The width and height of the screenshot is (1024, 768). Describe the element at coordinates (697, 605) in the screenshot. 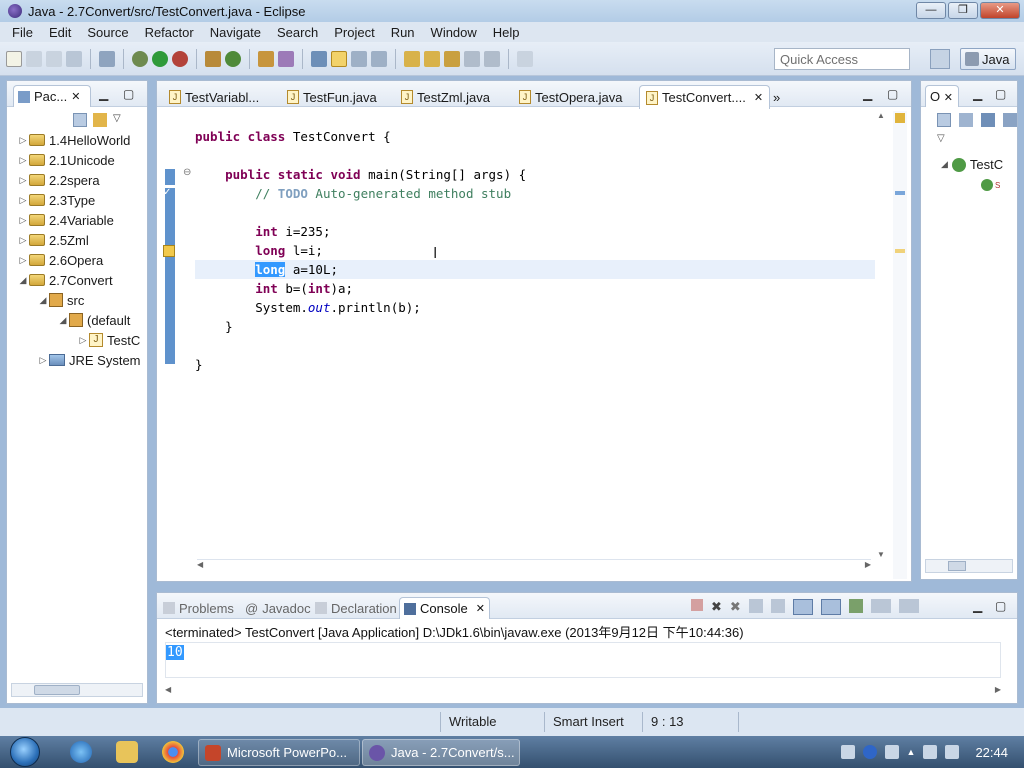

I see `terminate-icon` at that location.